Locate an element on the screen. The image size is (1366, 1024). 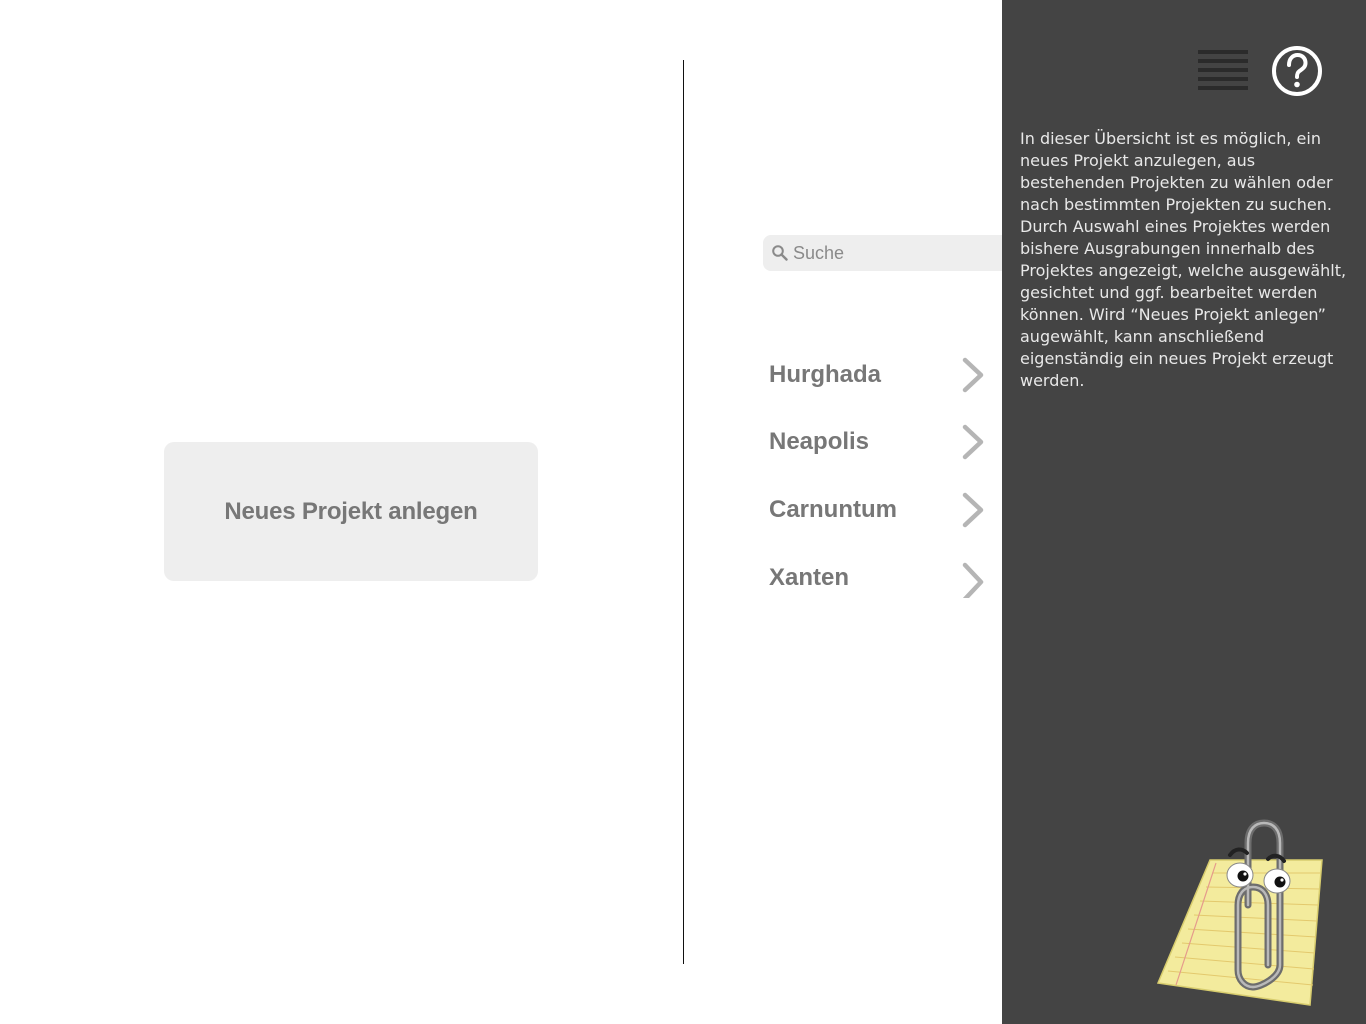
search-input is located at coordinates (893, 253).